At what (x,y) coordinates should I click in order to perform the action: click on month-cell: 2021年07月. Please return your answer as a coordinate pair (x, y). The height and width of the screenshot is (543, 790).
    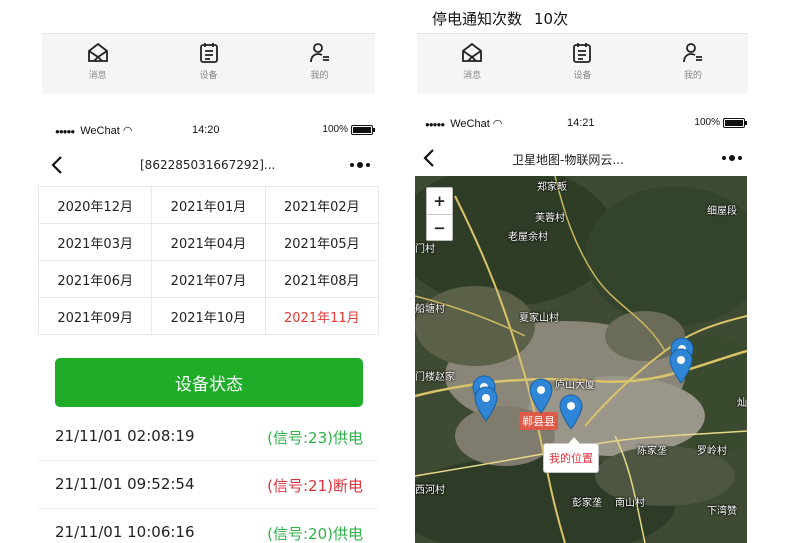
    Looking at the image, I should click on (208, 279).